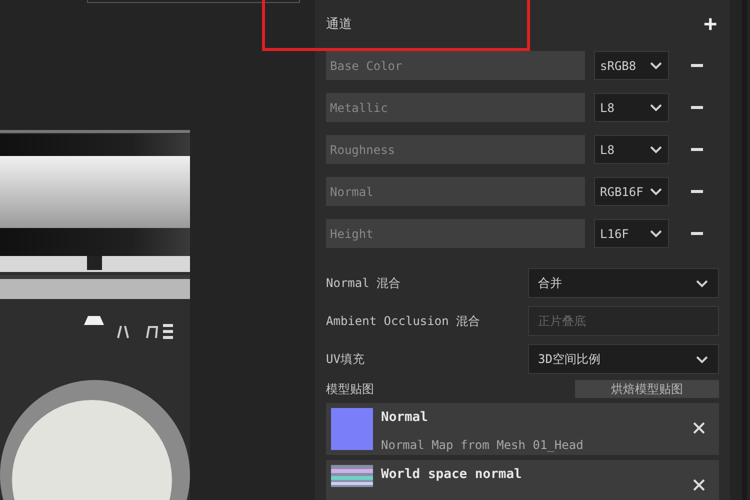 This screenshot has height=500, width=750. What do you see at coordinates (631, 233) in the screenshot?
I see `format-dropdown: L16F` at bounding box center [631, 233].